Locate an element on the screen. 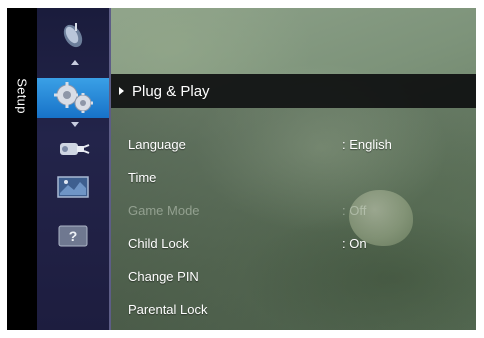 This screenshot has height=338, width=484. category-icon-column: ? is located at coordinates (73, 169).